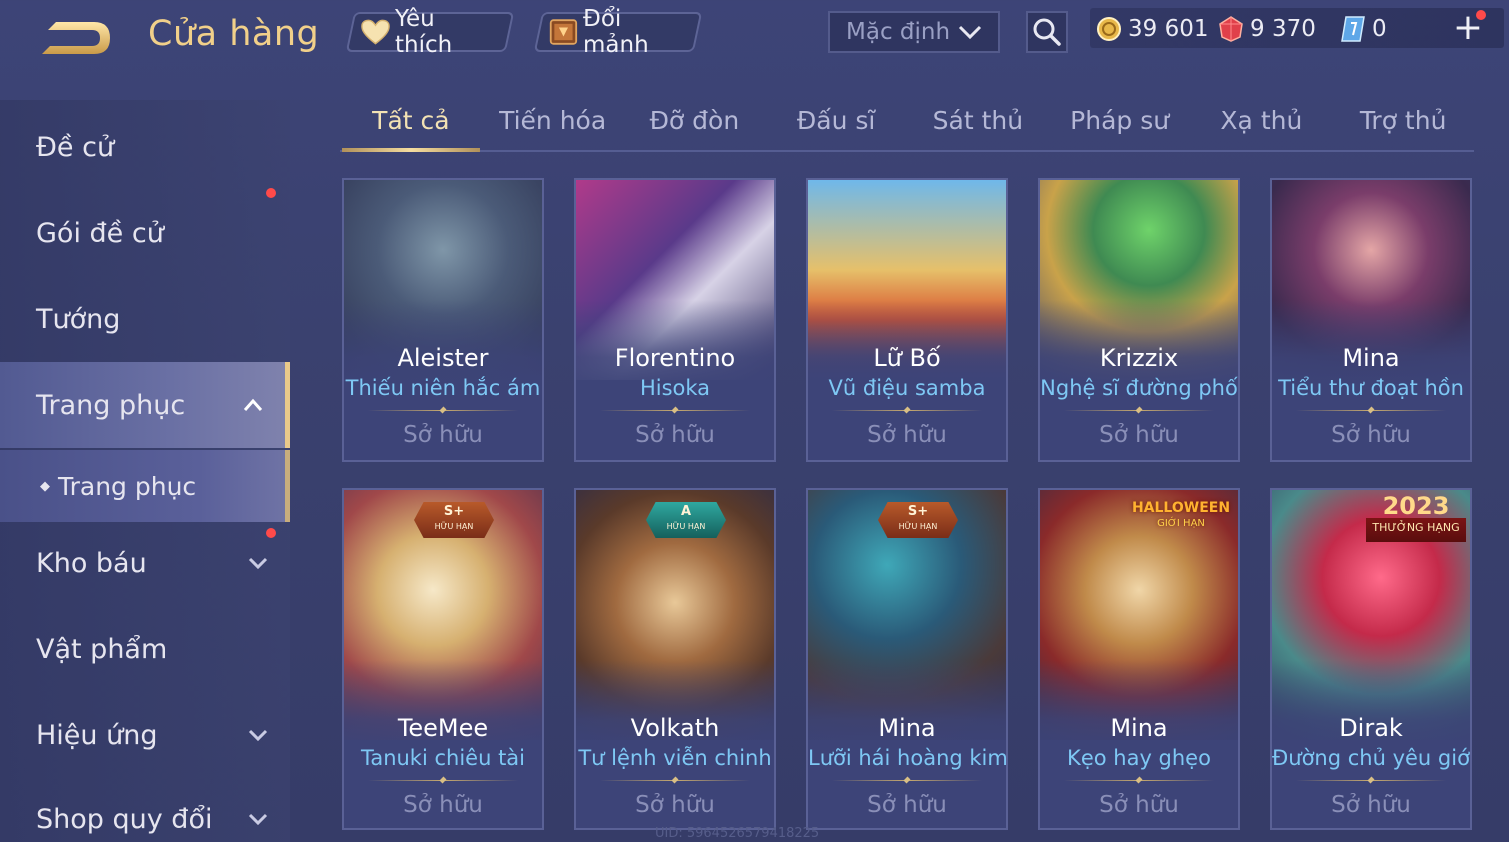 The image size is (1509, 842). I want to click on favorites-button: Yêu thích, so click(430, 32).